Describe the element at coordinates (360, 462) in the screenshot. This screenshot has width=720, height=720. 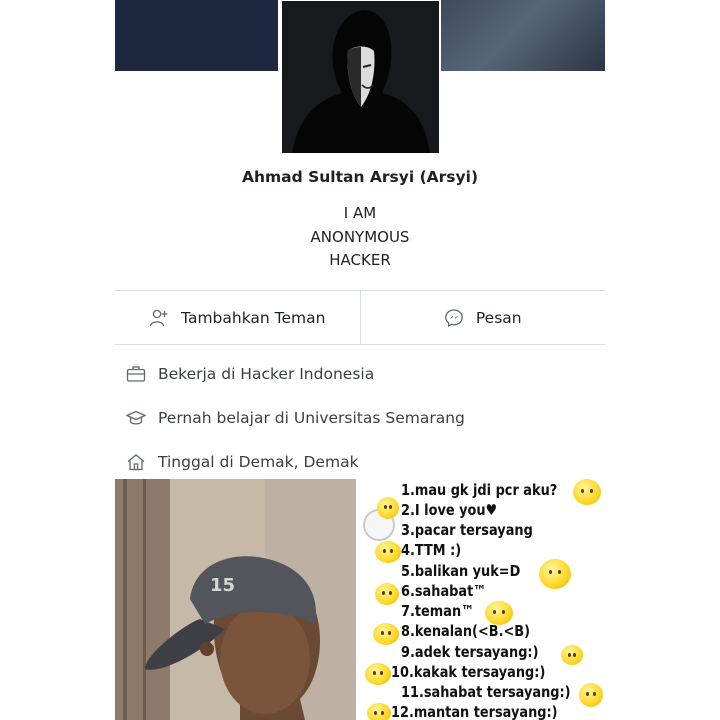
I see `lives-row: Tinggal di Demak, Demak` at that location.